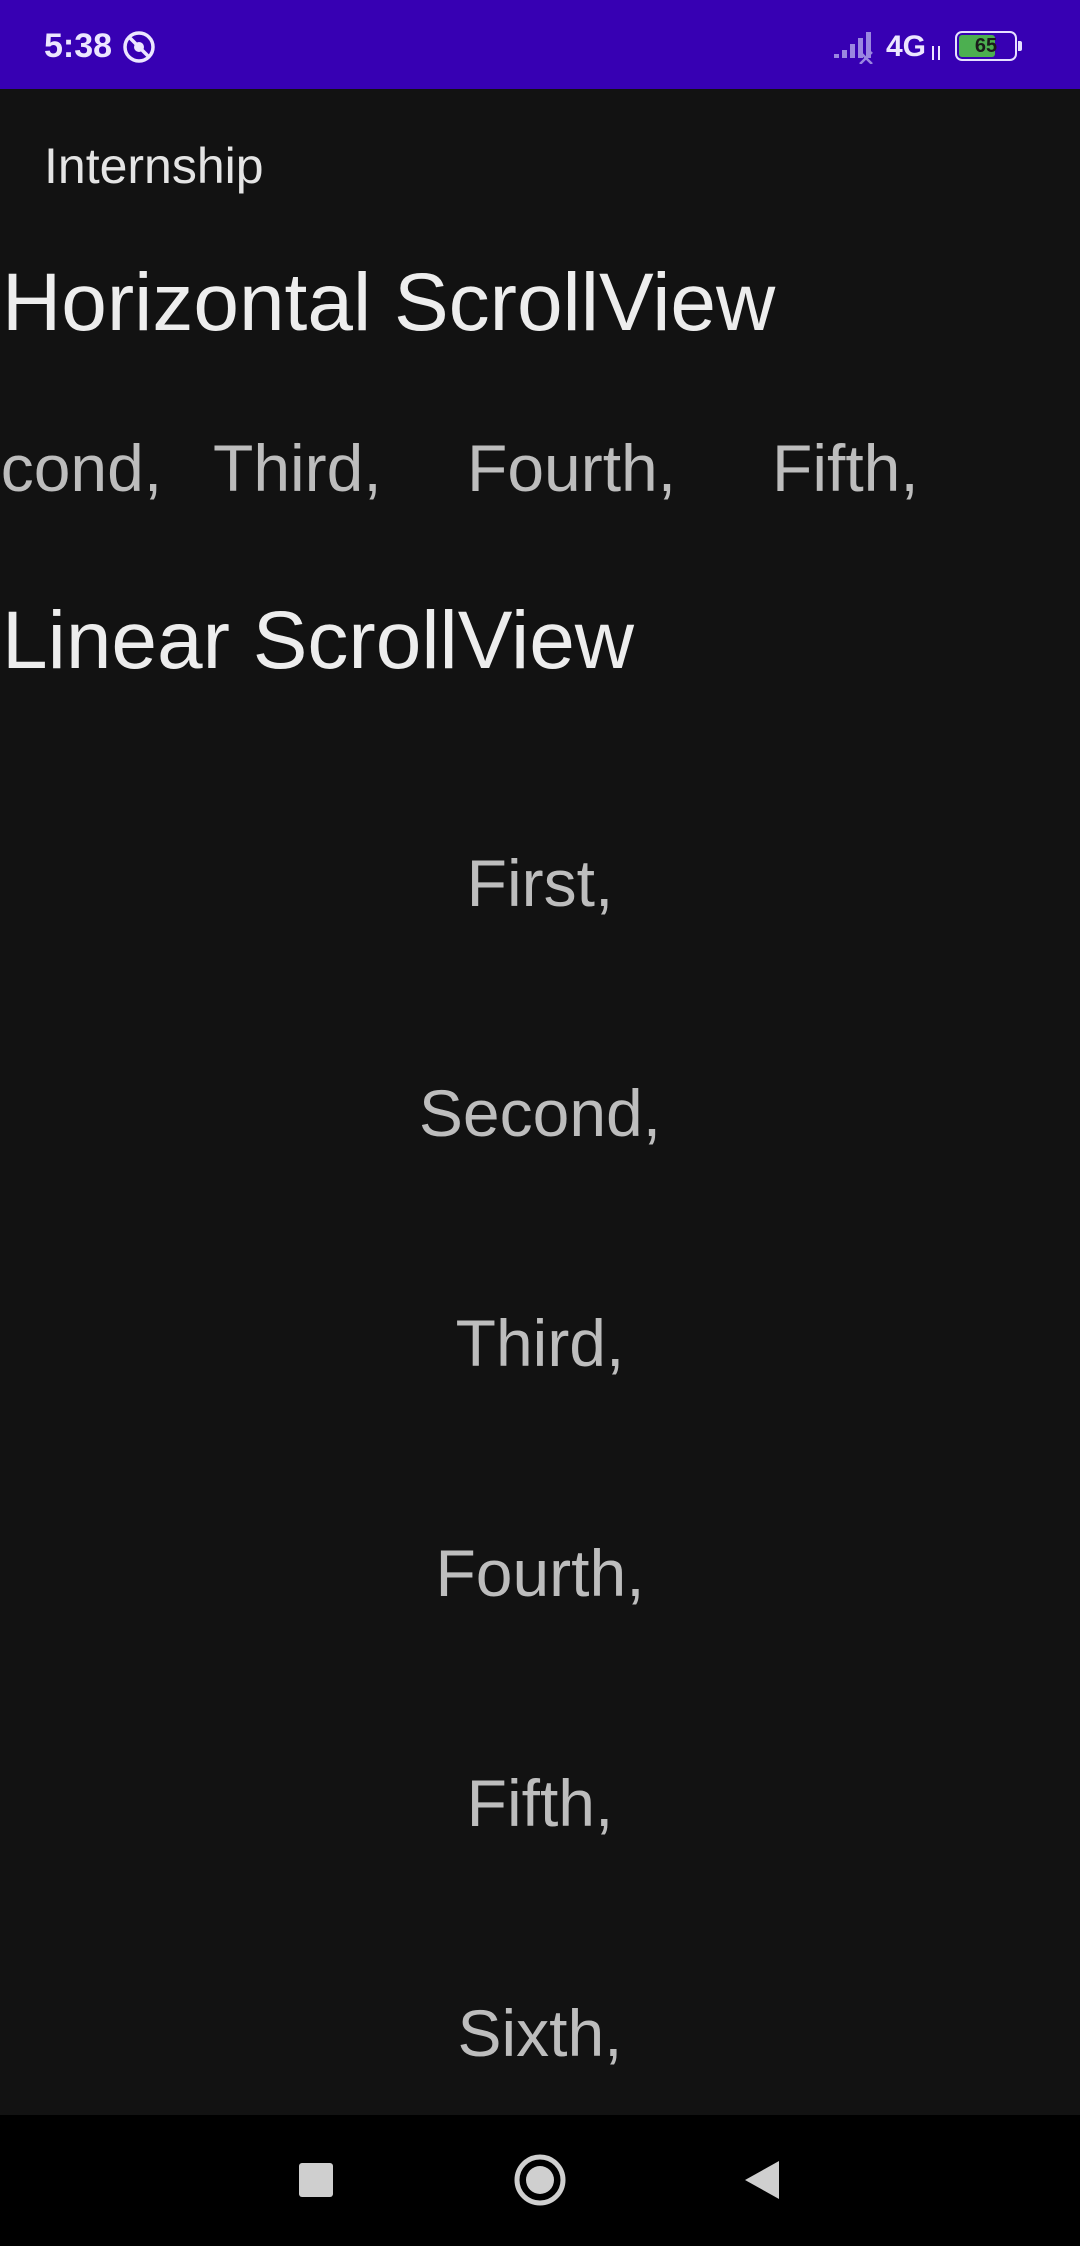 This screenshot has width=1080, height=2246. What do you see at coordinates (81, 468) in the screenshot?
I see `horizontal-list-item: Second,` at bounding box center [81, 468].